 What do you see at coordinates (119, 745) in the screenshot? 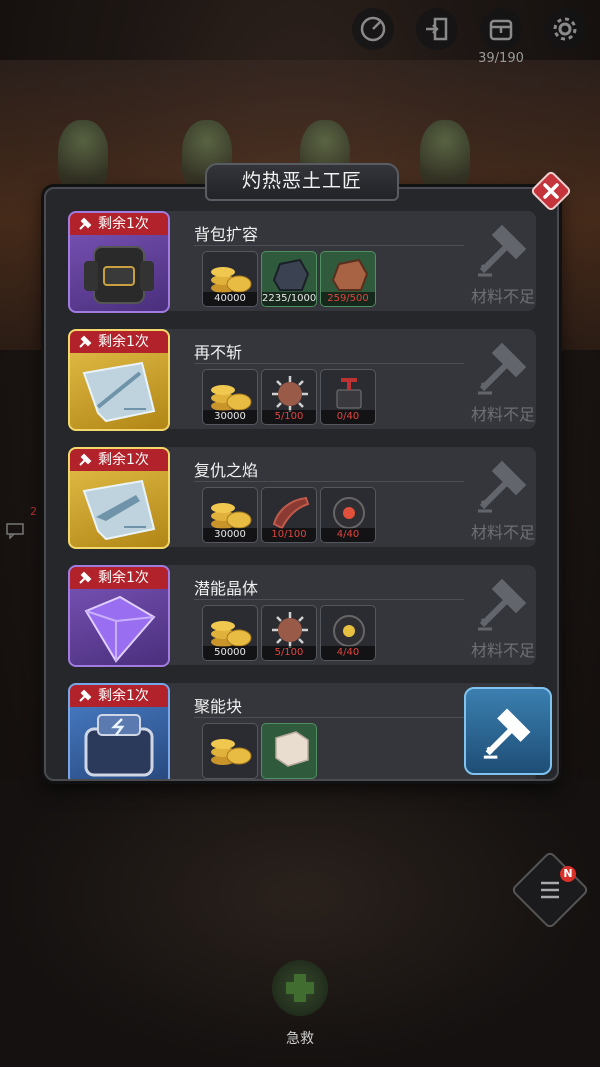
I see `energy-block-icon` at bounding box center [119, 745].